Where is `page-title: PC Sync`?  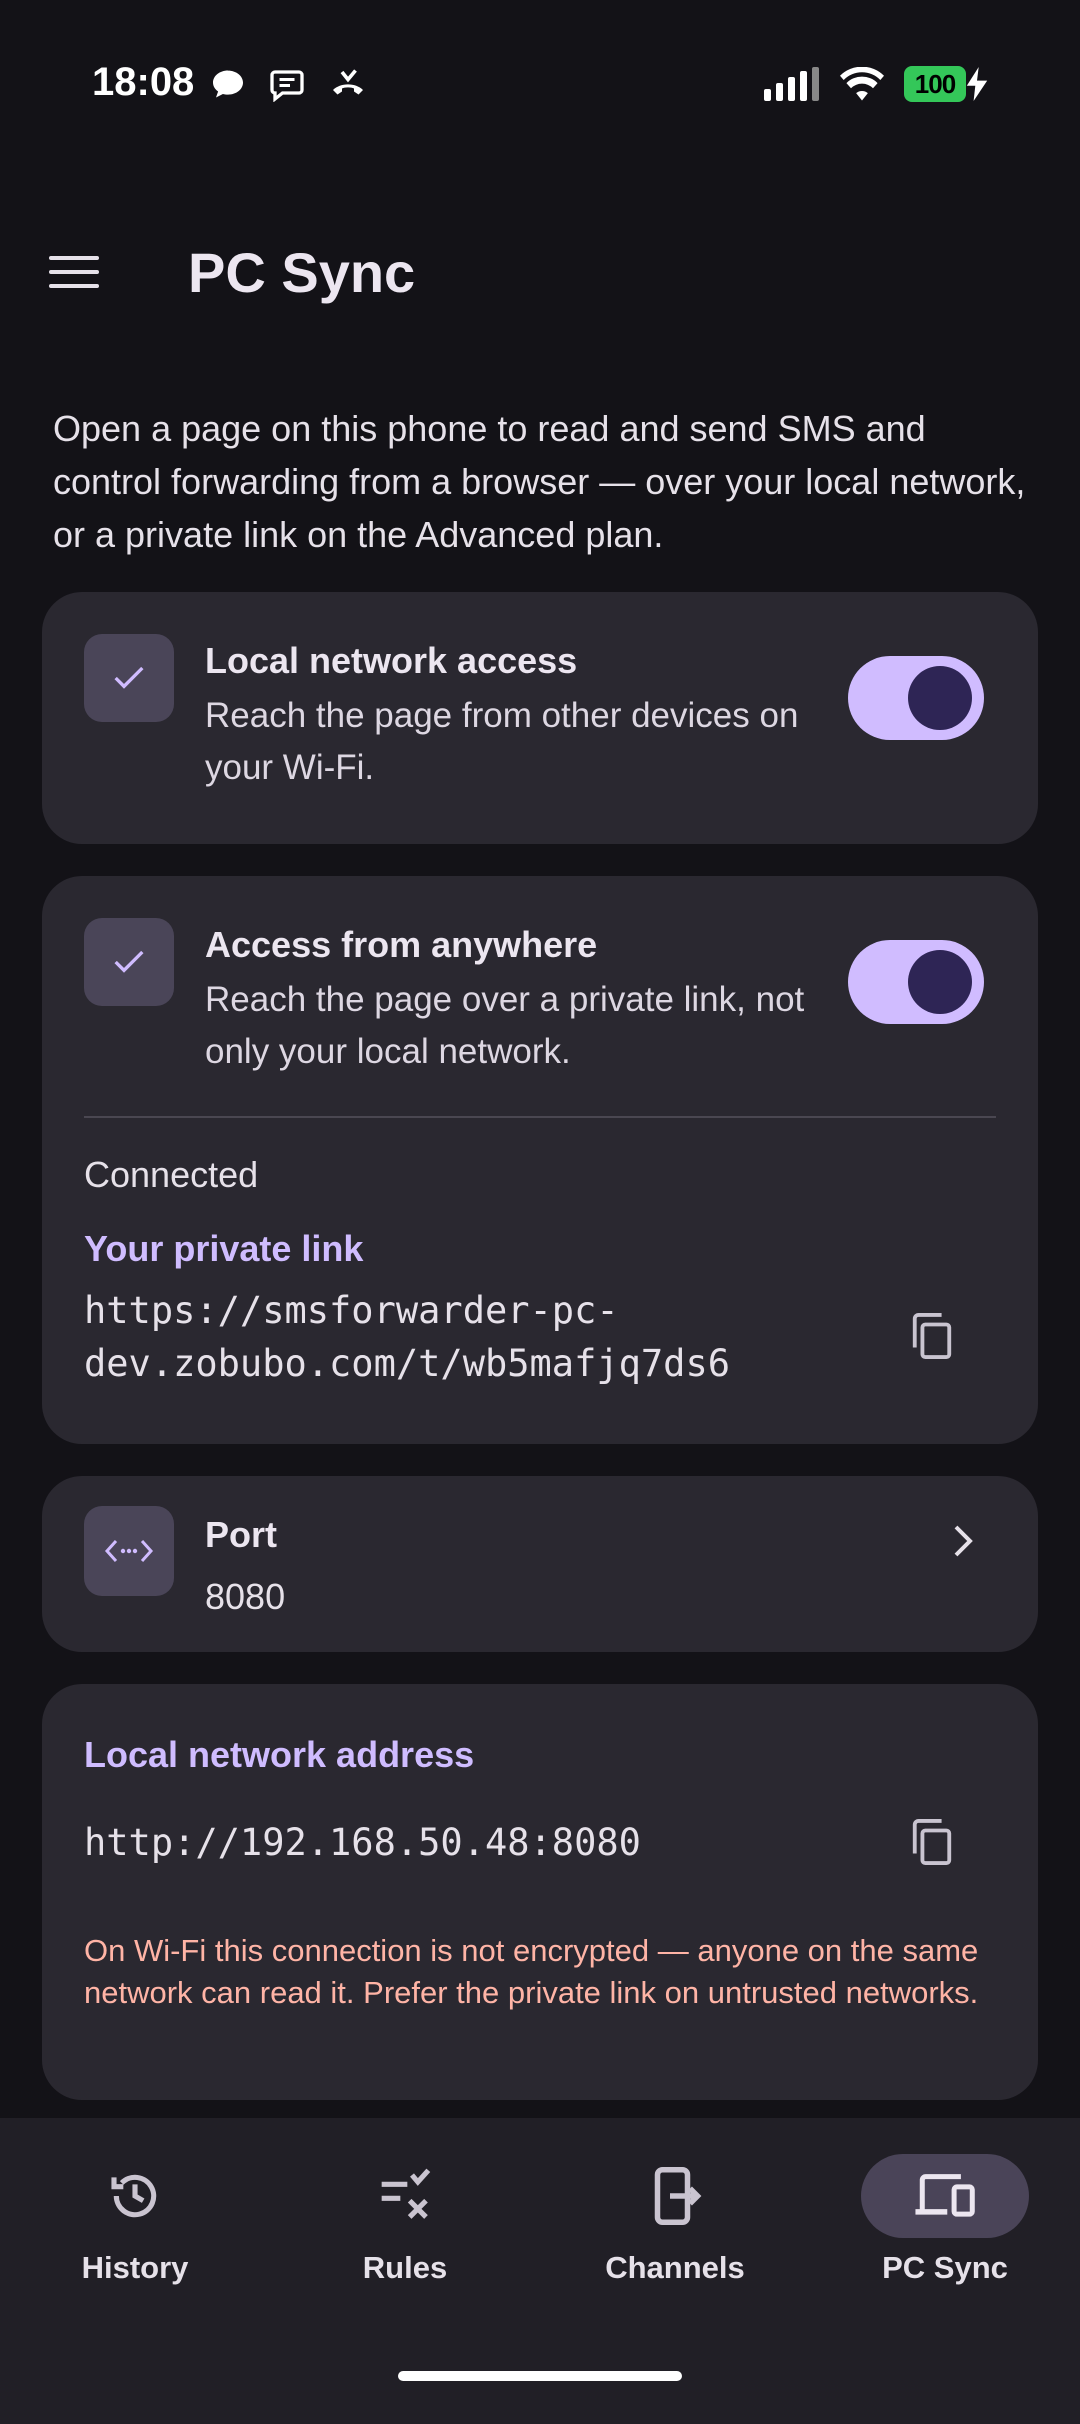
page-title: PC Sync is located at coordinates (302, 272).